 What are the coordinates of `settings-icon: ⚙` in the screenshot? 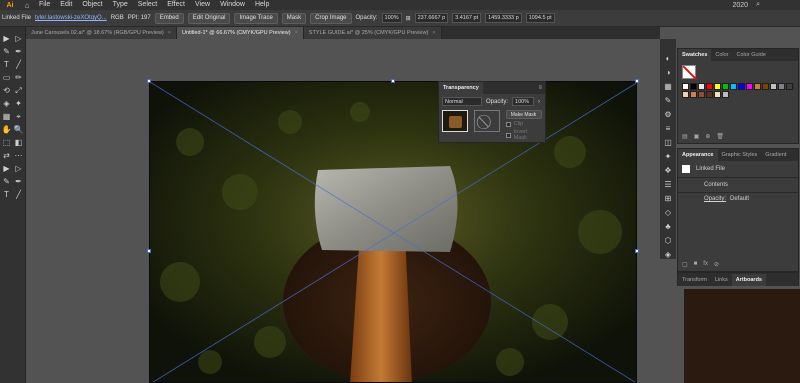 It's located at (668, 114).